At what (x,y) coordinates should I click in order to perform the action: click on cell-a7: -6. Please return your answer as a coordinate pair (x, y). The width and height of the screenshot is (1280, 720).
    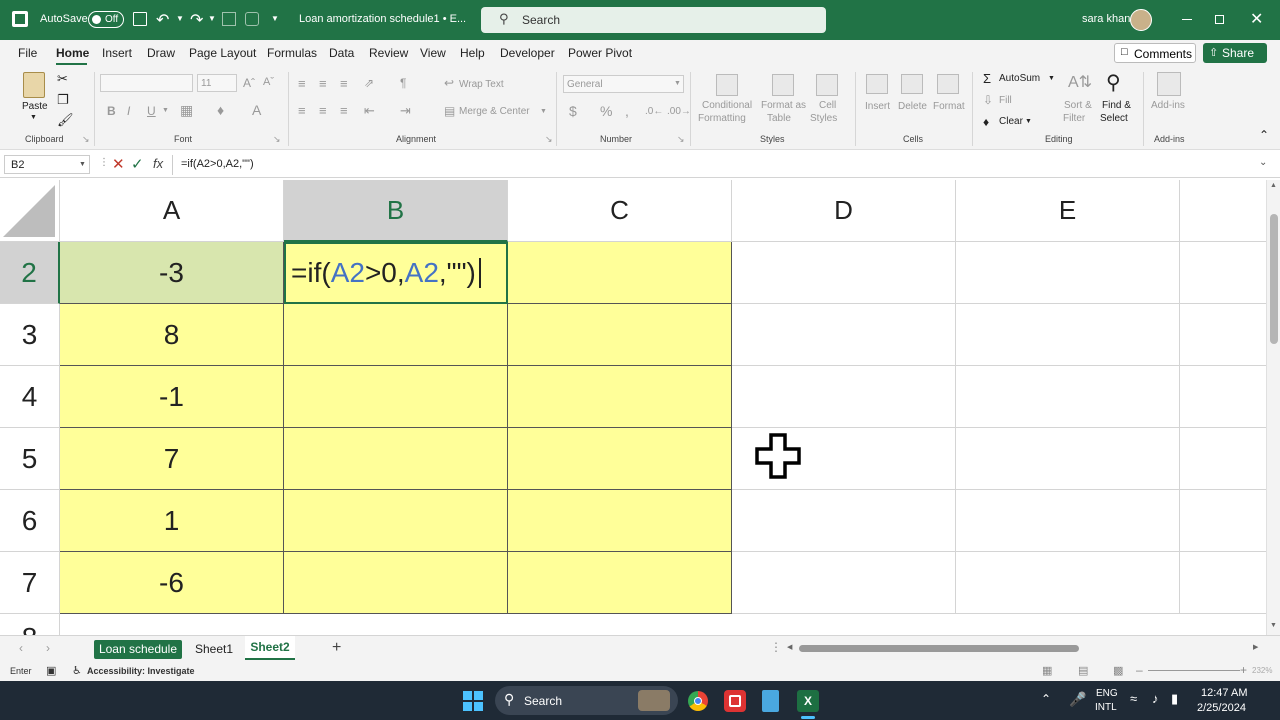
    Looking at the image, I should click on (172, 583).